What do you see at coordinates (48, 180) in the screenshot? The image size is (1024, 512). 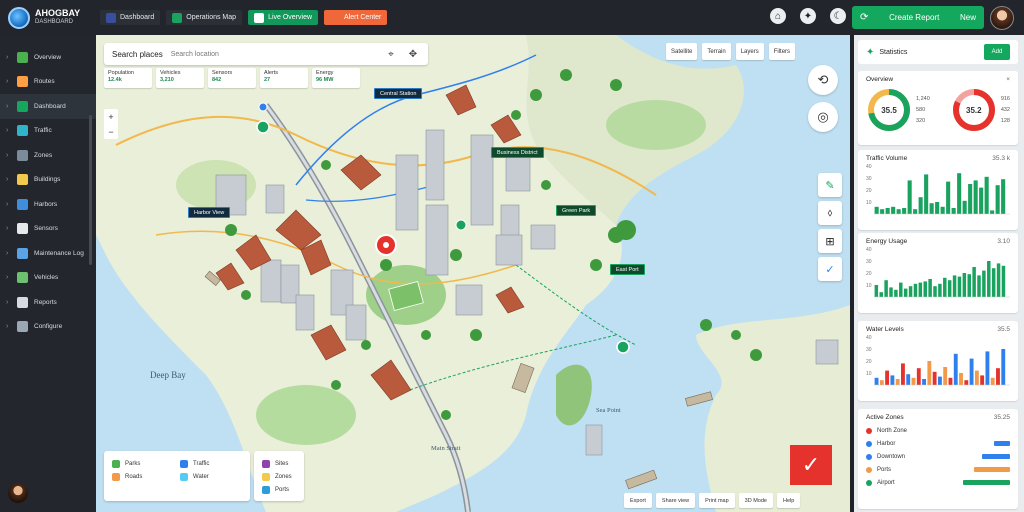 I see `sidebar-item-buildings: › Buildings` at bounding box center [48, 180].